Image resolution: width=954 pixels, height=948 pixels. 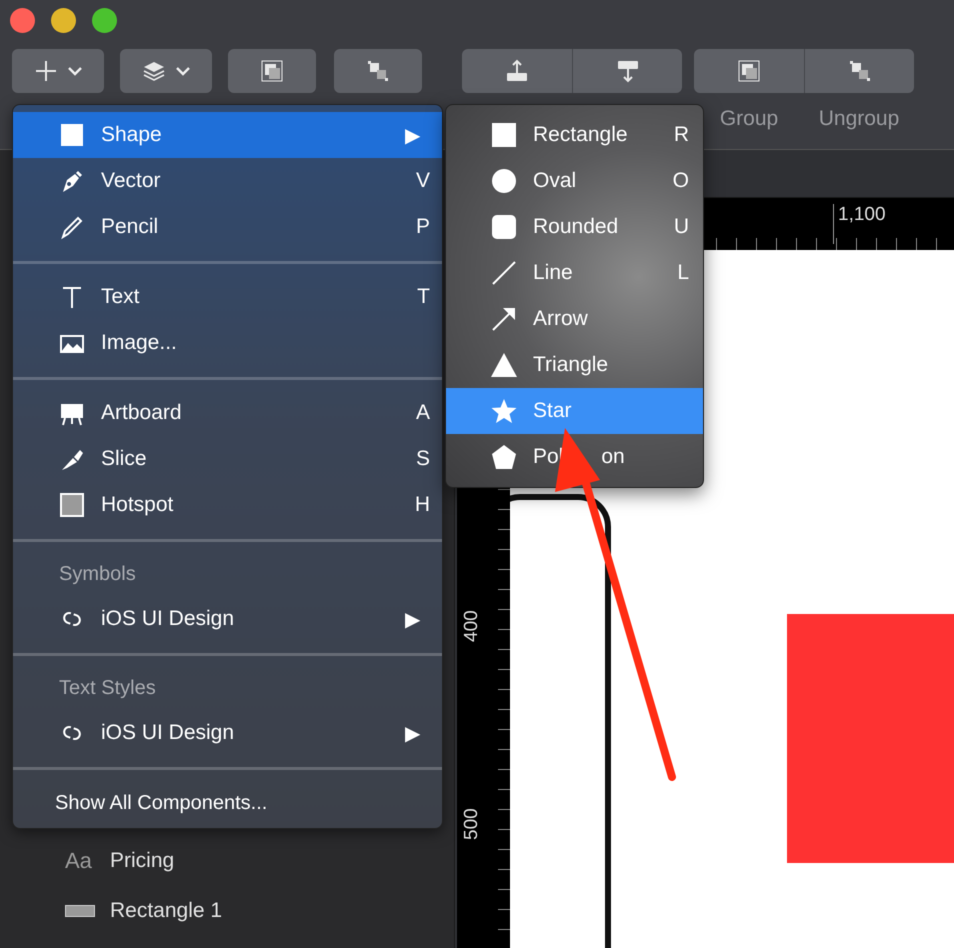 I want to click on menu-item: Hotspot H, so click(x=227, y=505).